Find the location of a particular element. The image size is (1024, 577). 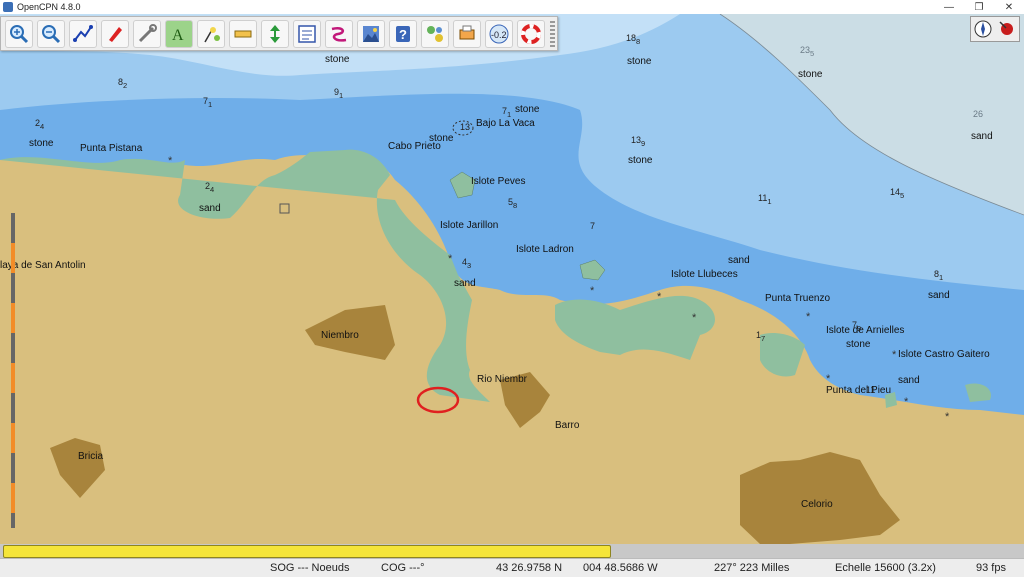

sounding: 81 is located at coordinates (939, 275).